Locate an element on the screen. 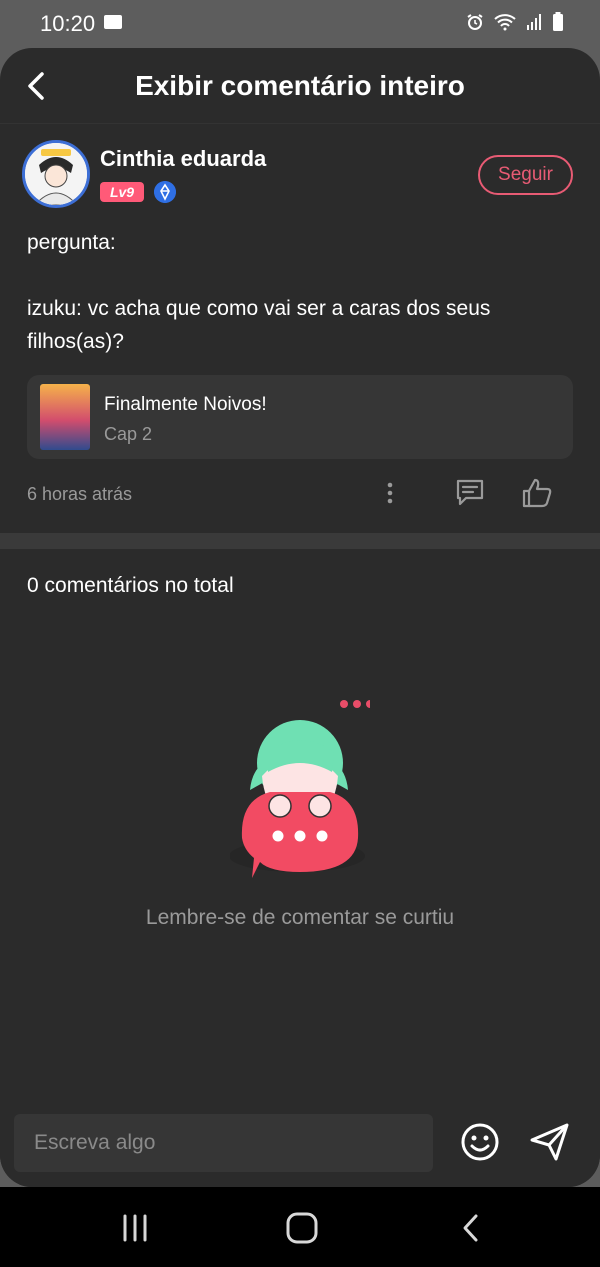  emoji-icon is located at coordinates (480, 1142).